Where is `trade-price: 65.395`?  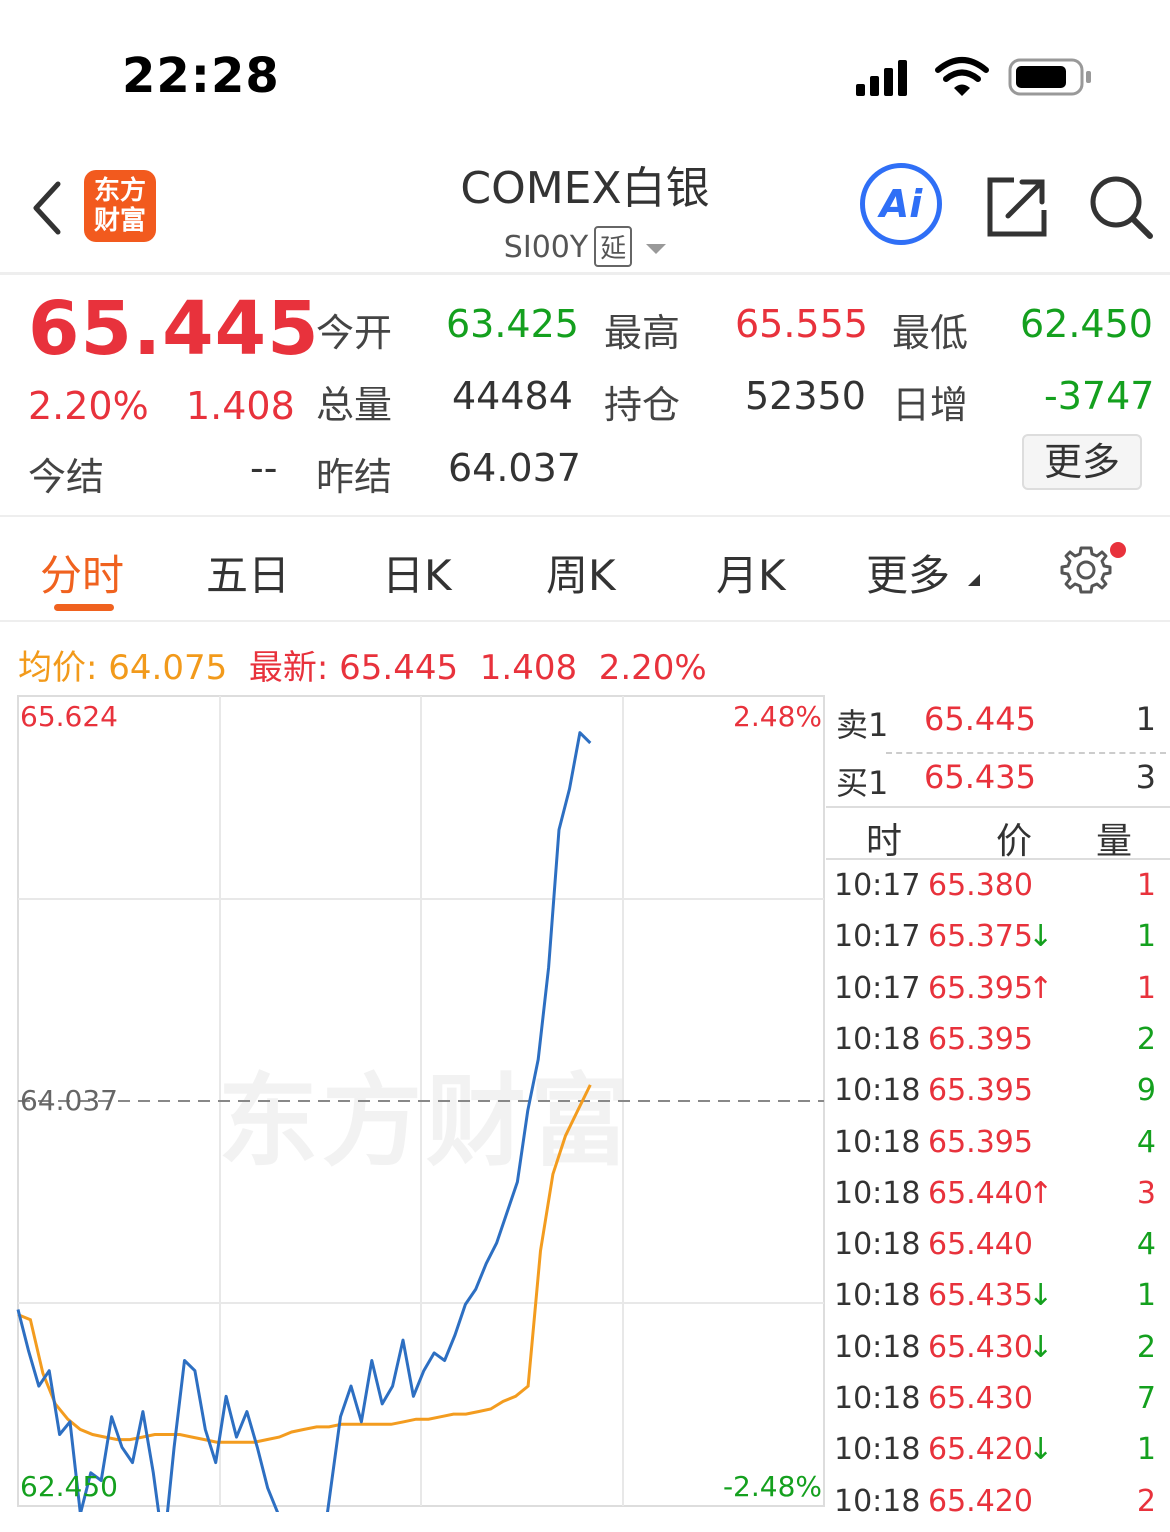 trade-price: 65.395 is located at coordinates (980, 988).